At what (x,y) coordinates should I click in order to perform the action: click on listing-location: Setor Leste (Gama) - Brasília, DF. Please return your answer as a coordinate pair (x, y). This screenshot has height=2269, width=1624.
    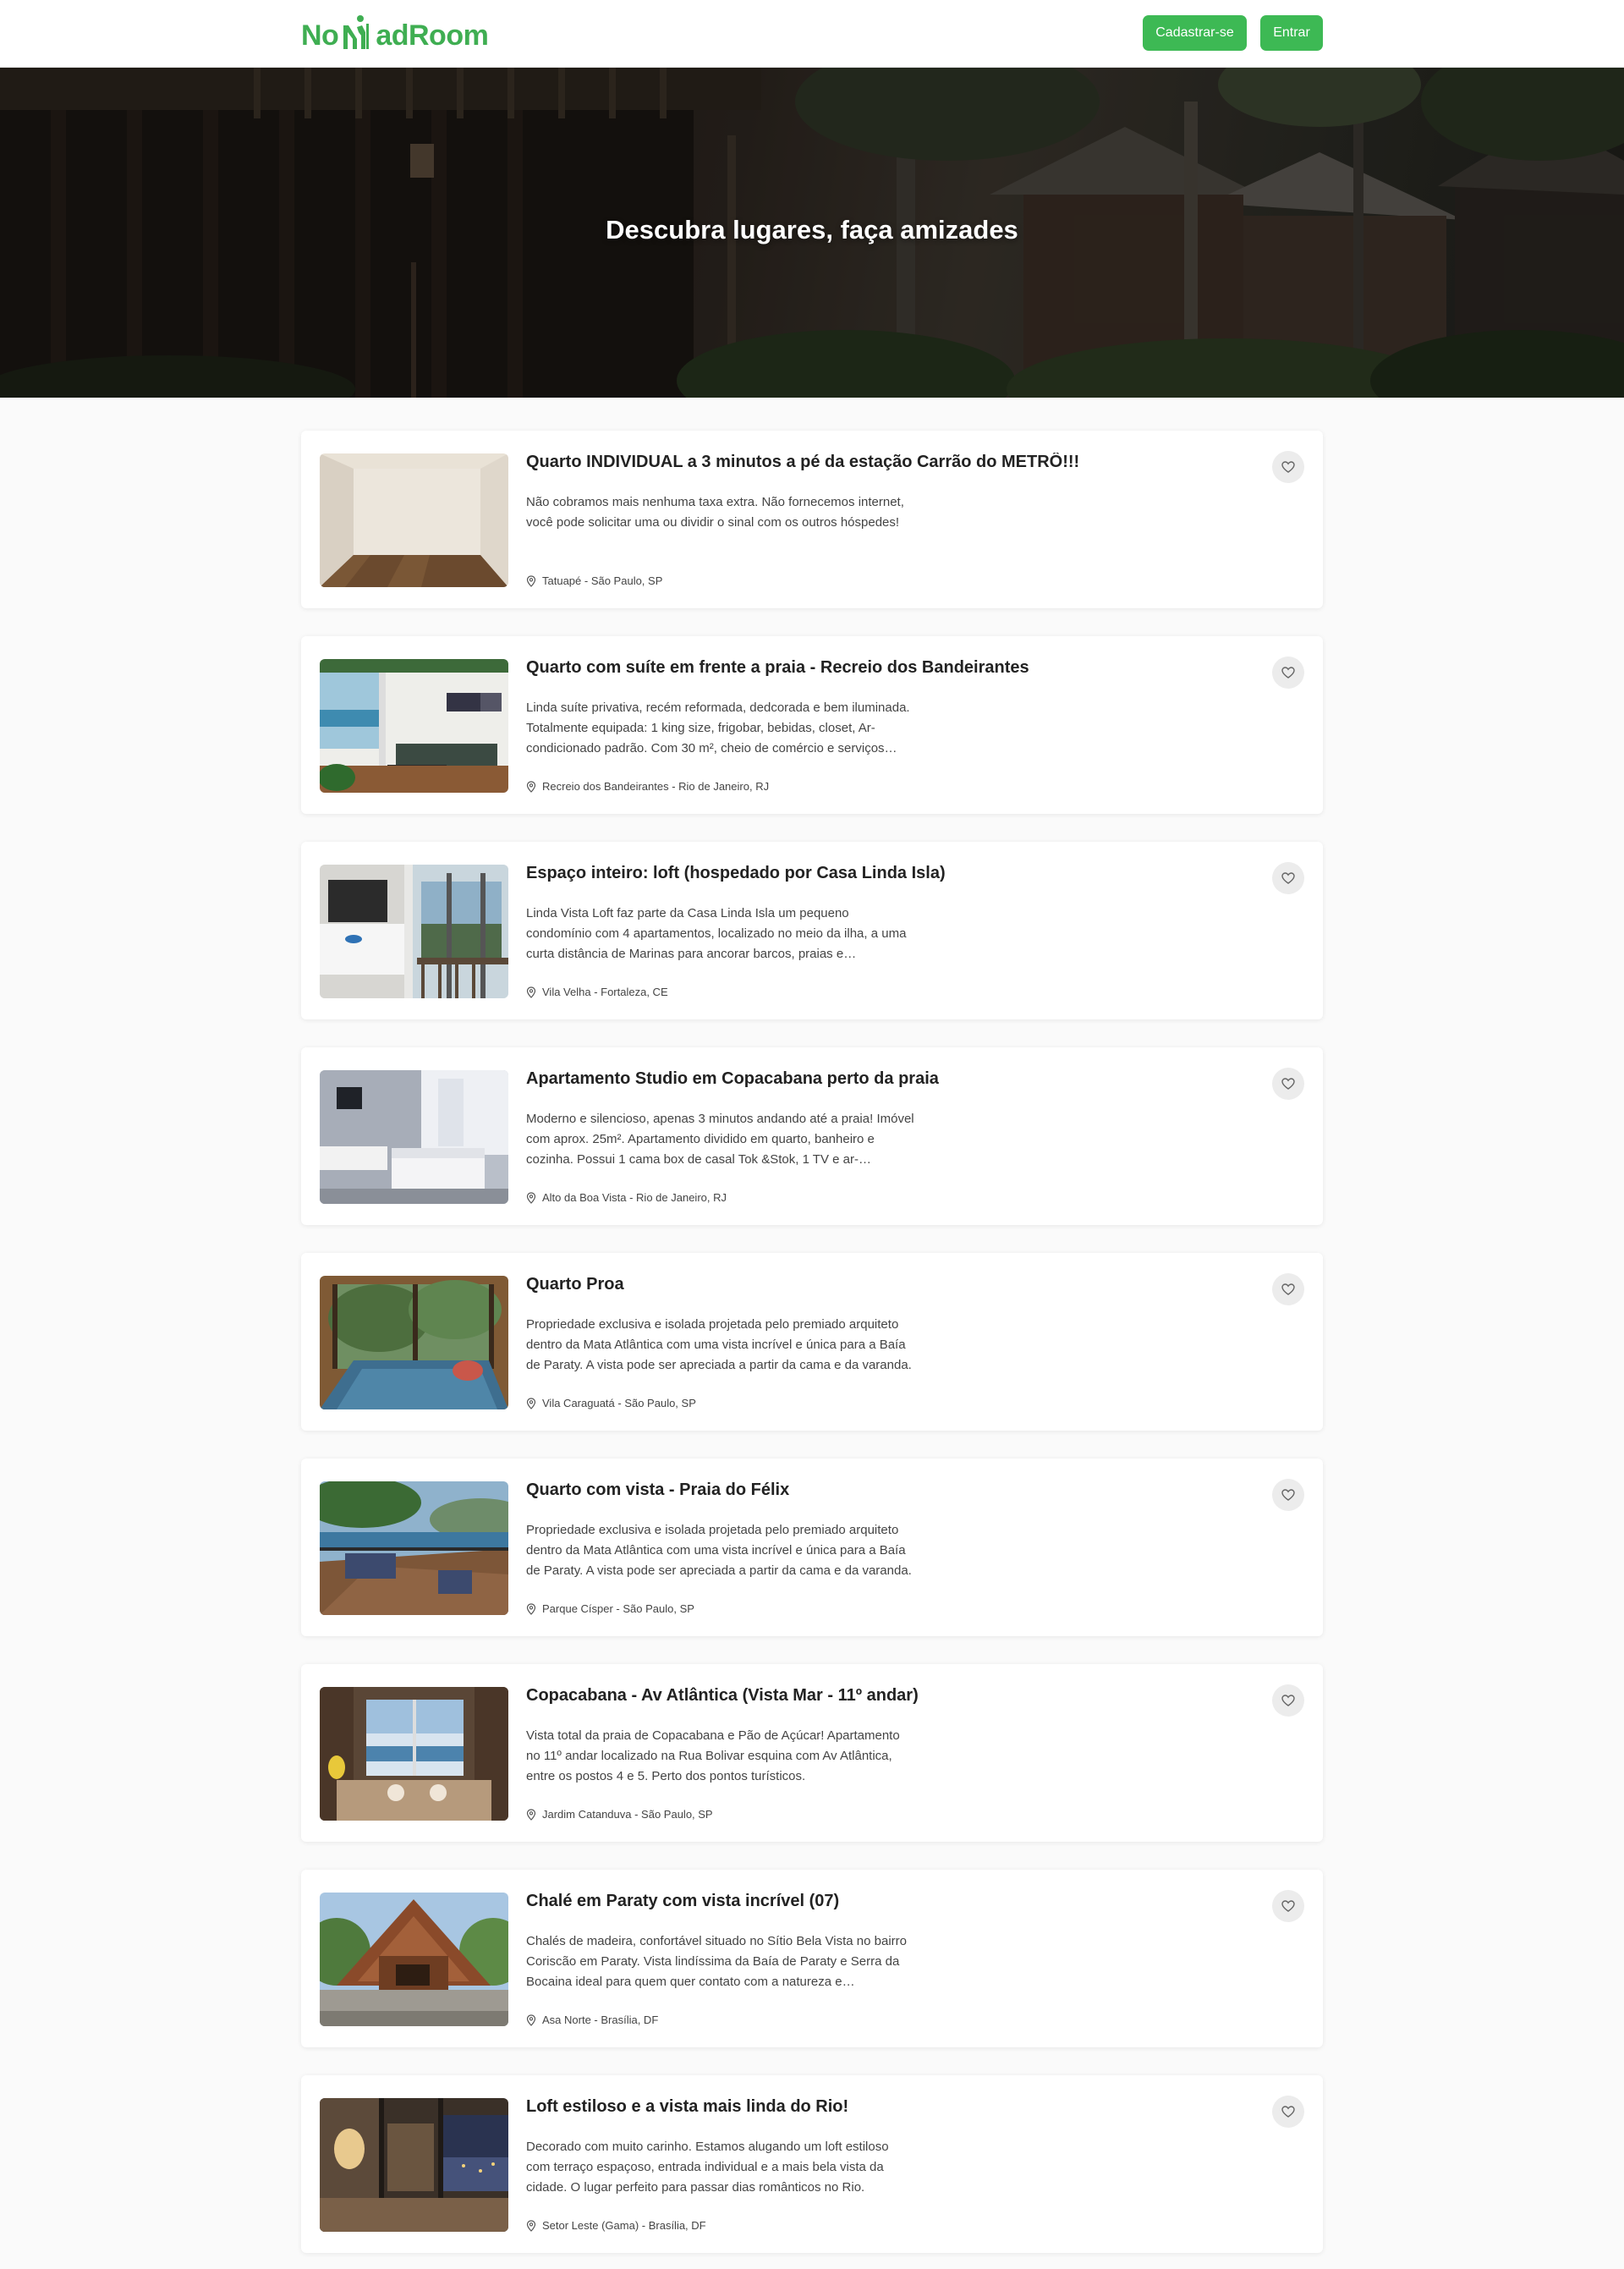
    Looking at the image, I should click on (616, 2225).